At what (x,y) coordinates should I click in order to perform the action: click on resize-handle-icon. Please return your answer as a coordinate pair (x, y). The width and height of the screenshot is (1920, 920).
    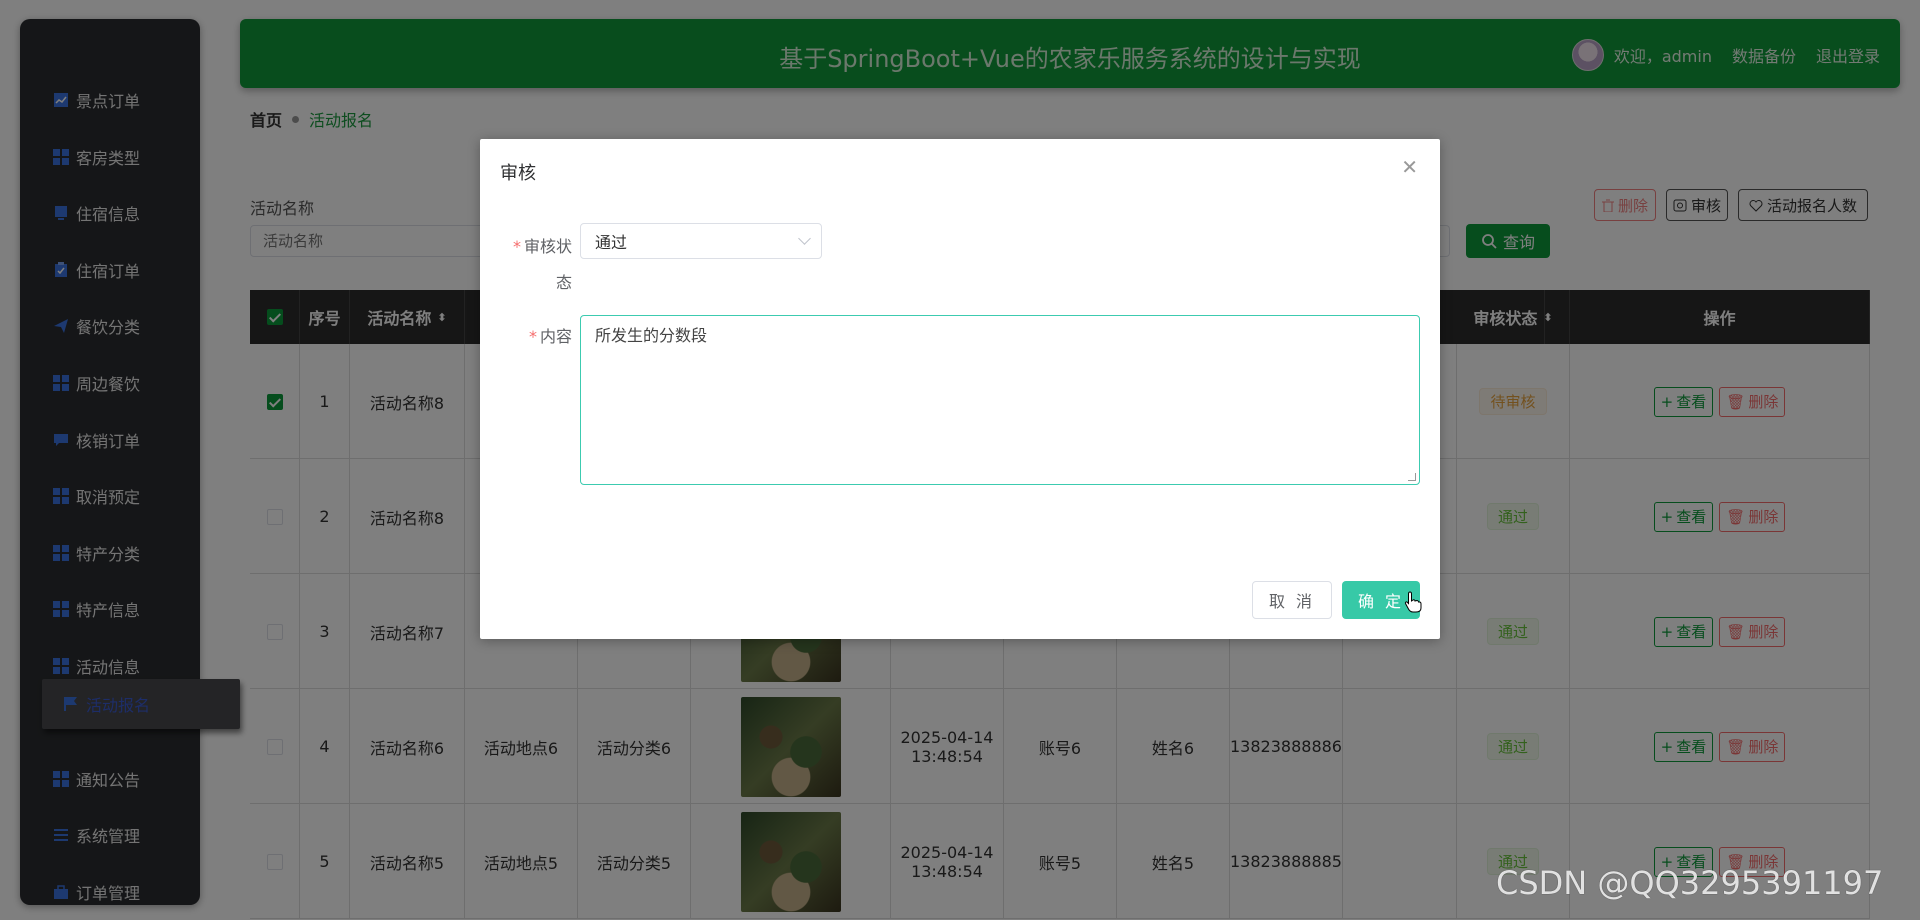
    Looking at the image, I should click on (1412, 477).